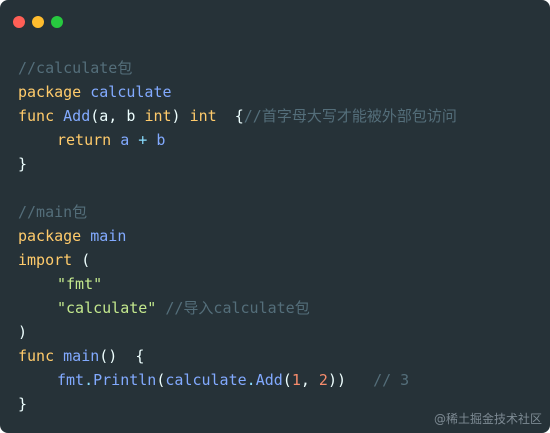 The image size is (550, 433). What do you see at coordinates (81, 356) in the screenshot?
I see `function-name: main` at bounding box center [81, 356].